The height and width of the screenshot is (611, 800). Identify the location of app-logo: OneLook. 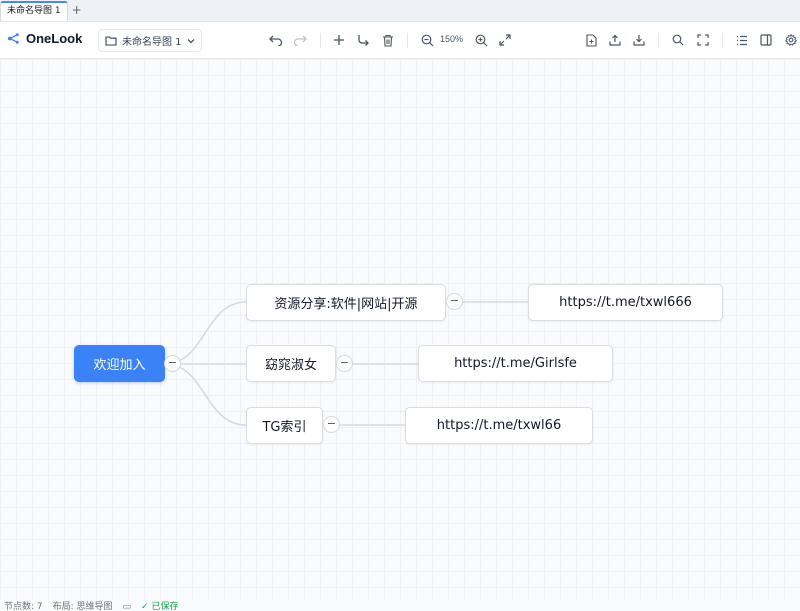
(44, 38).